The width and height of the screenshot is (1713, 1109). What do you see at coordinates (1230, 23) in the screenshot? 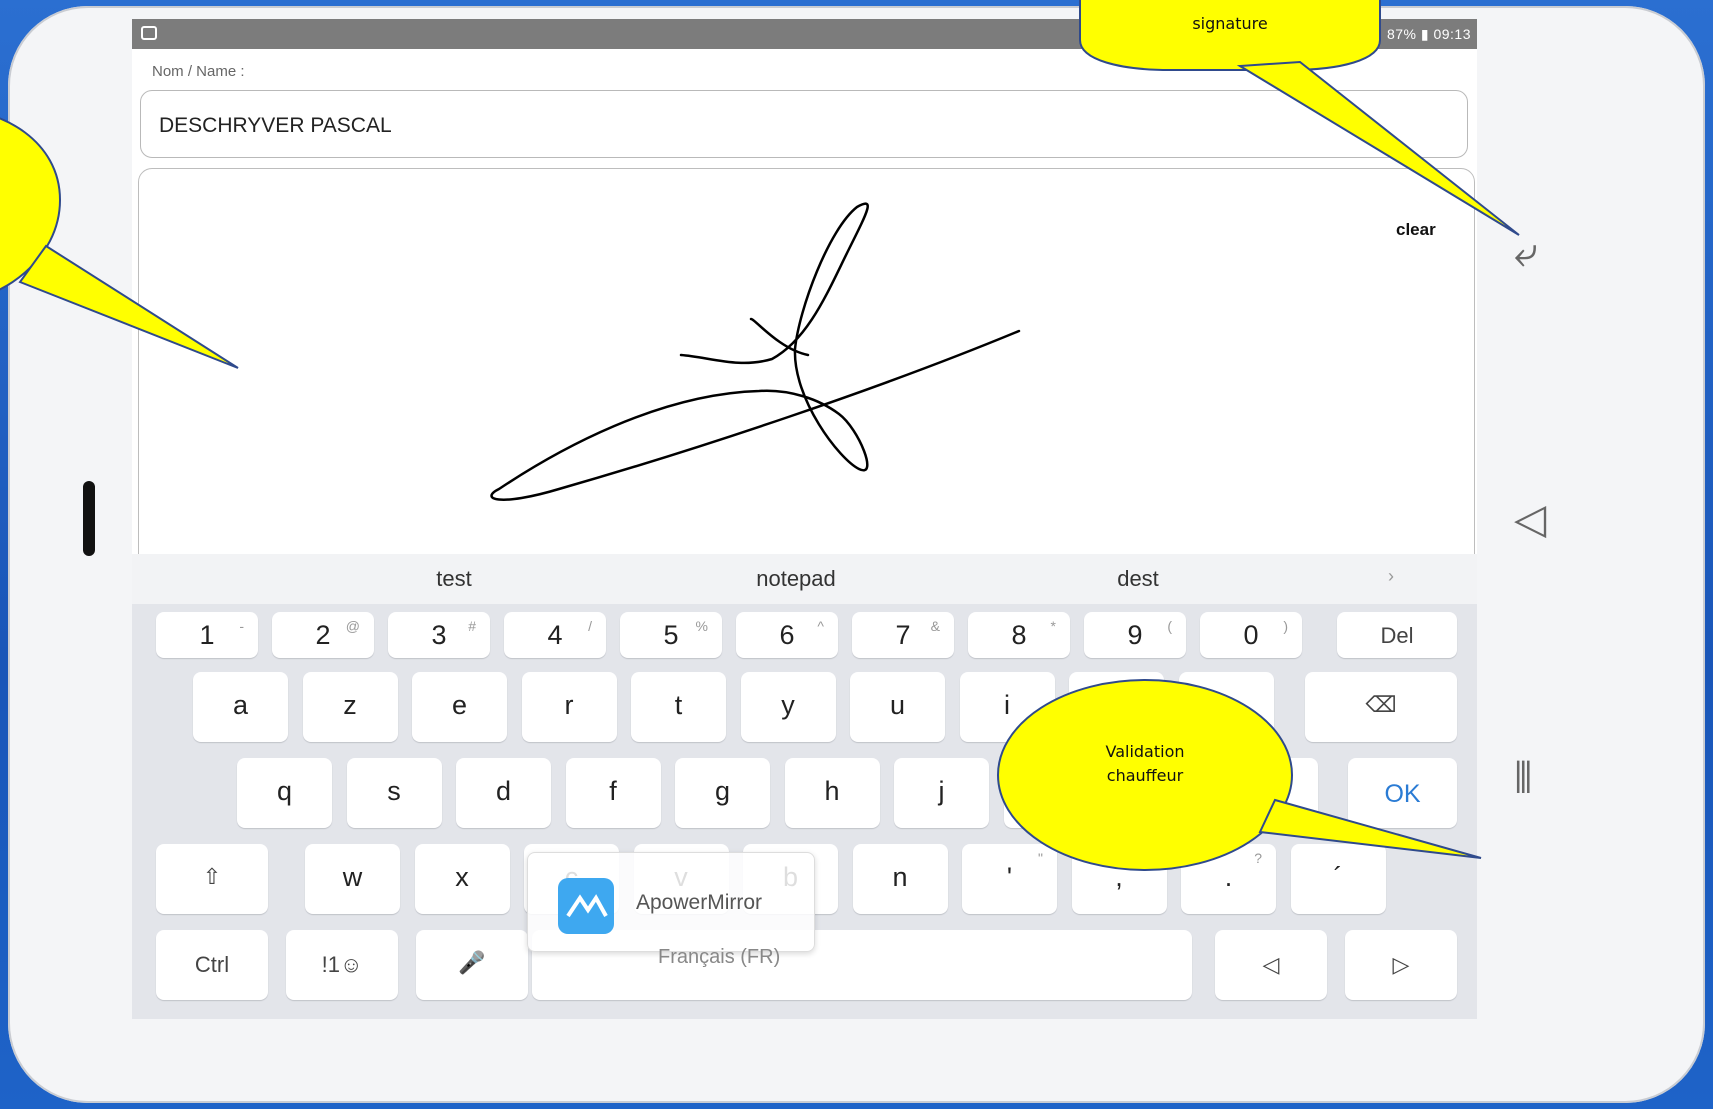
I see `clear-callout-text: signature` at bounding box center [1230, 23].